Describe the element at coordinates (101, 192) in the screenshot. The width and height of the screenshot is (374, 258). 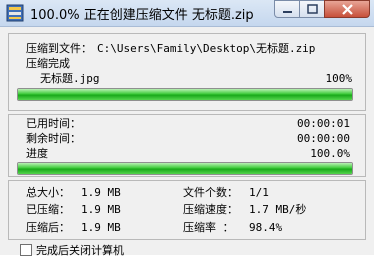
I see `total-size-value: 1.9 MB` at that location.